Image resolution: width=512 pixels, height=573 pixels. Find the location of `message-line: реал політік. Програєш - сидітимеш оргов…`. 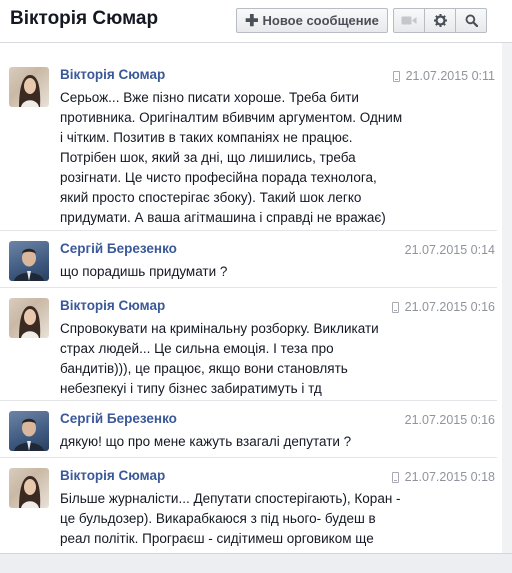

message-line: реал політік. Програєш - сидітимеш оргов… is located at coordinates (217, 538).